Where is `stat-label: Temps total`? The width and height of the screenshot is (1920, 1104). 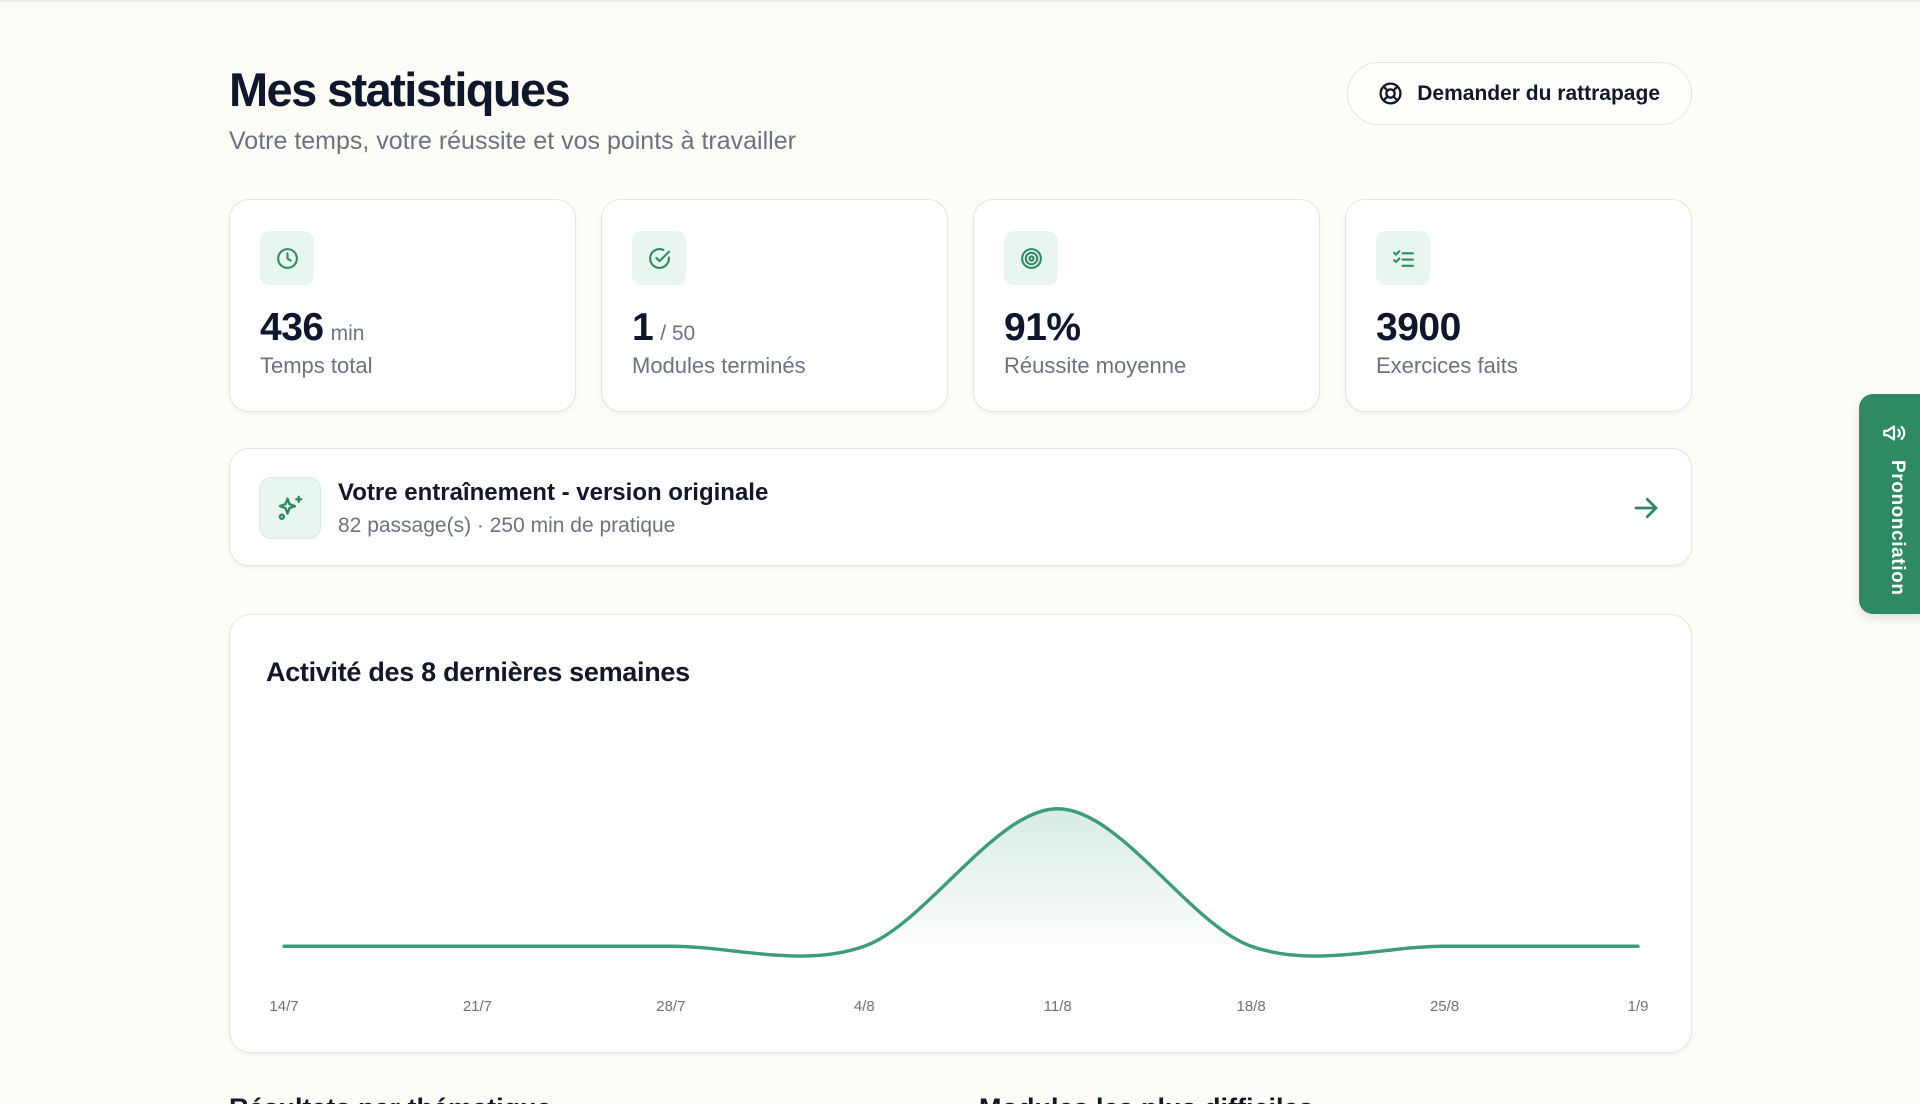
stat-label: Temps total is located at coordinates (316, 365).